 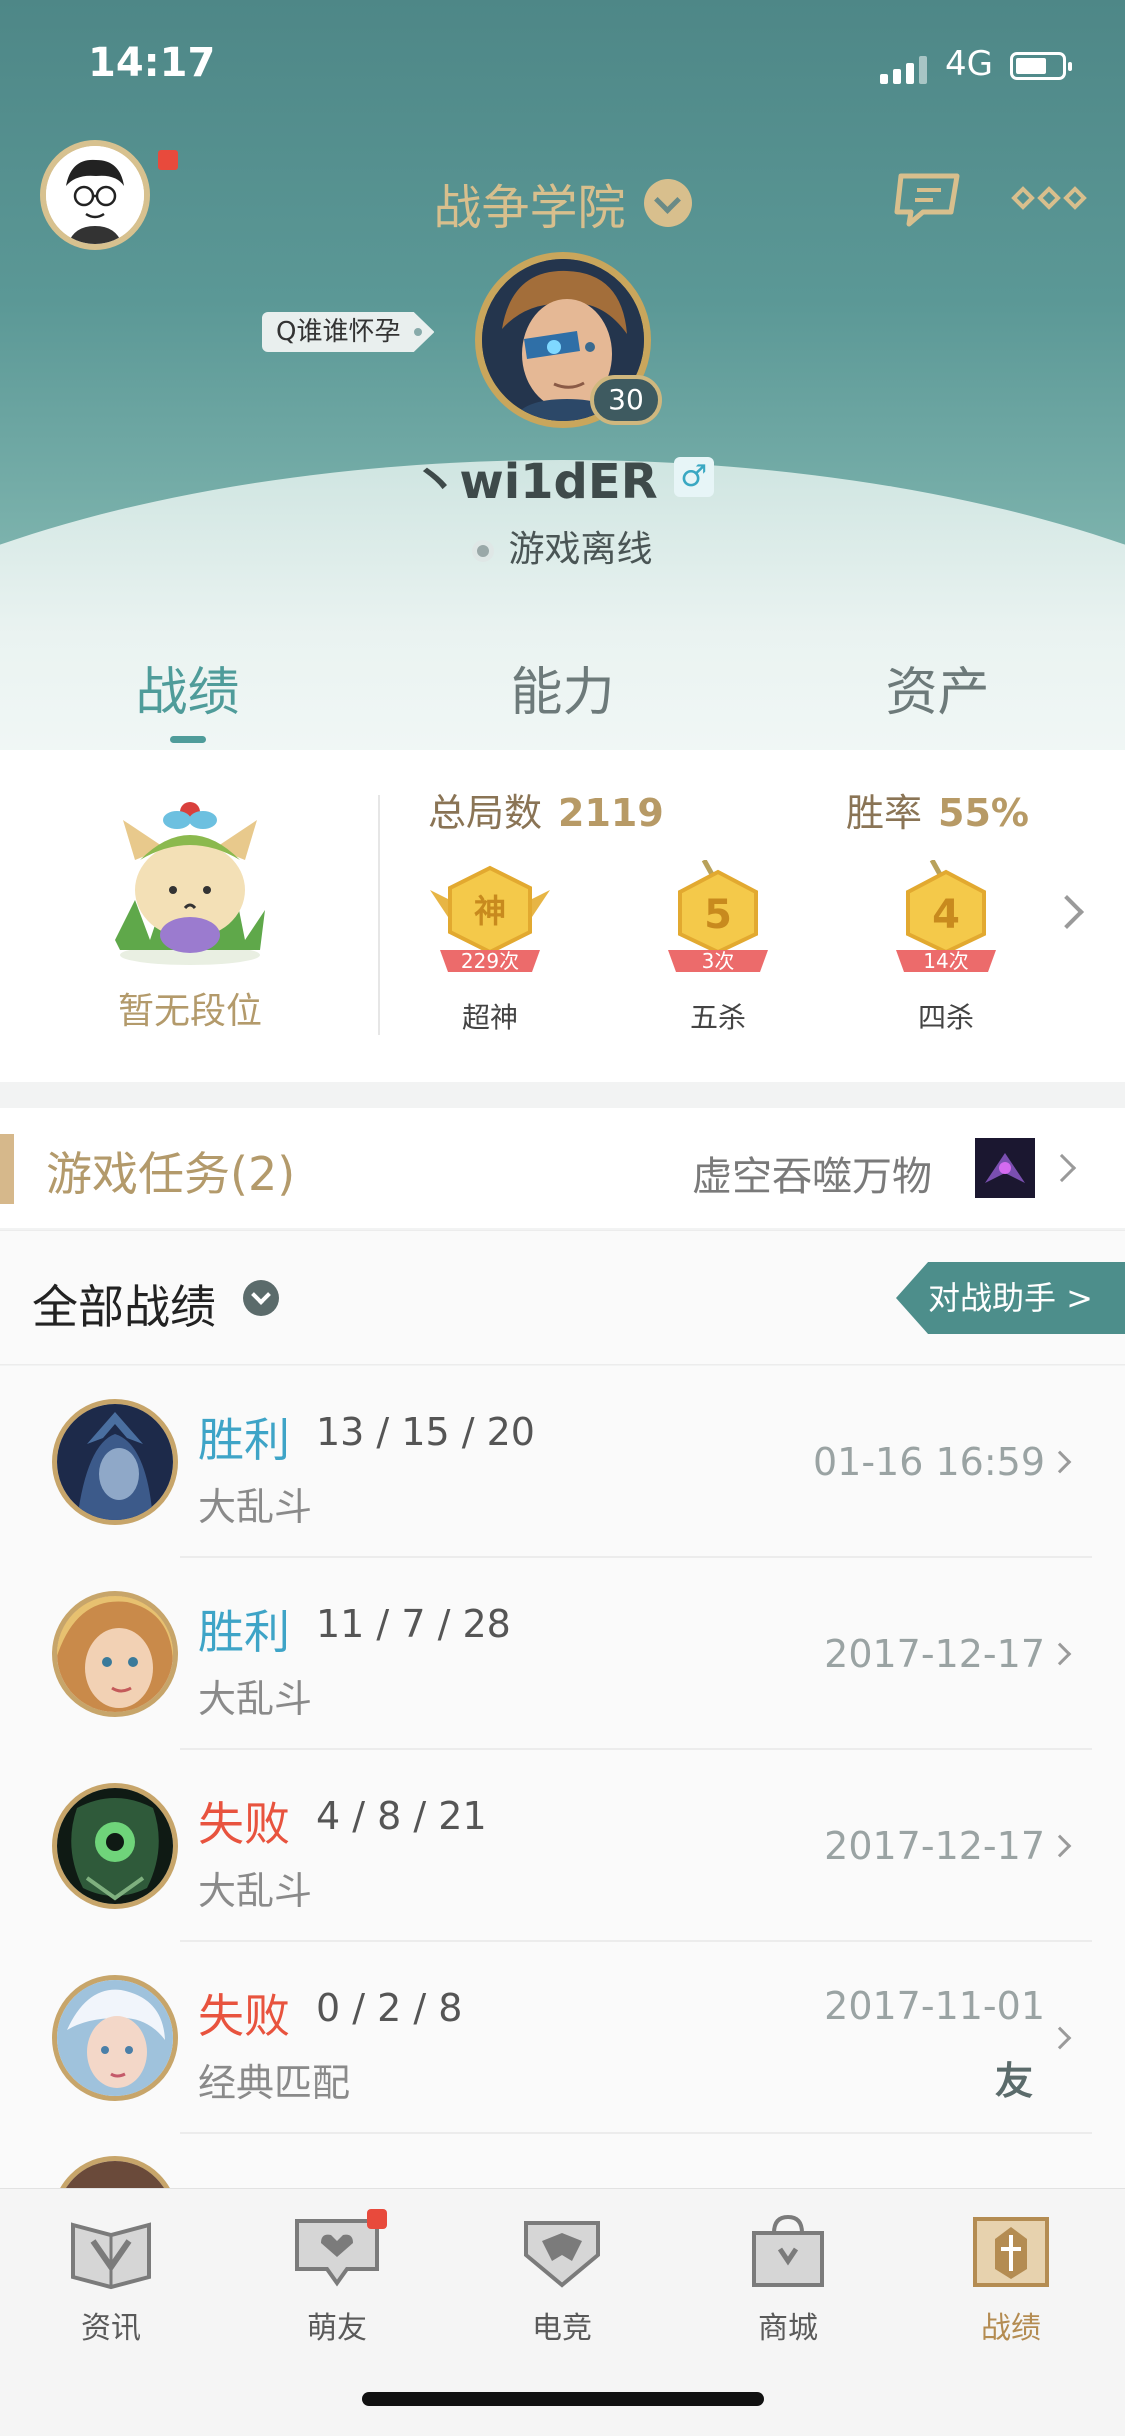 I want to click on status-dot-icon, so click(x=483, y=551).